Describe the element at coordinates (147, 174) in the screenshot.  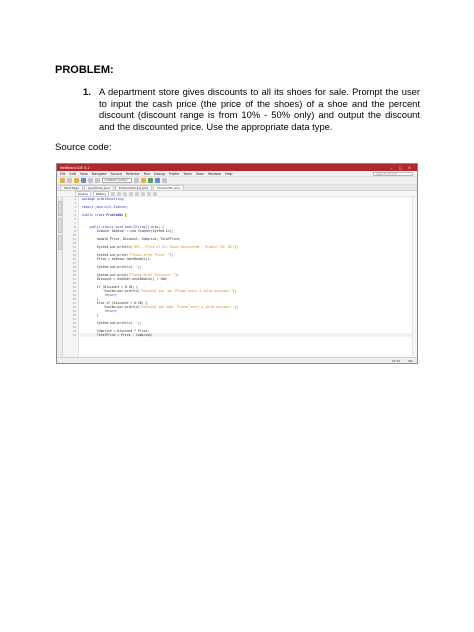
I see `menu-run: Run` at that location.